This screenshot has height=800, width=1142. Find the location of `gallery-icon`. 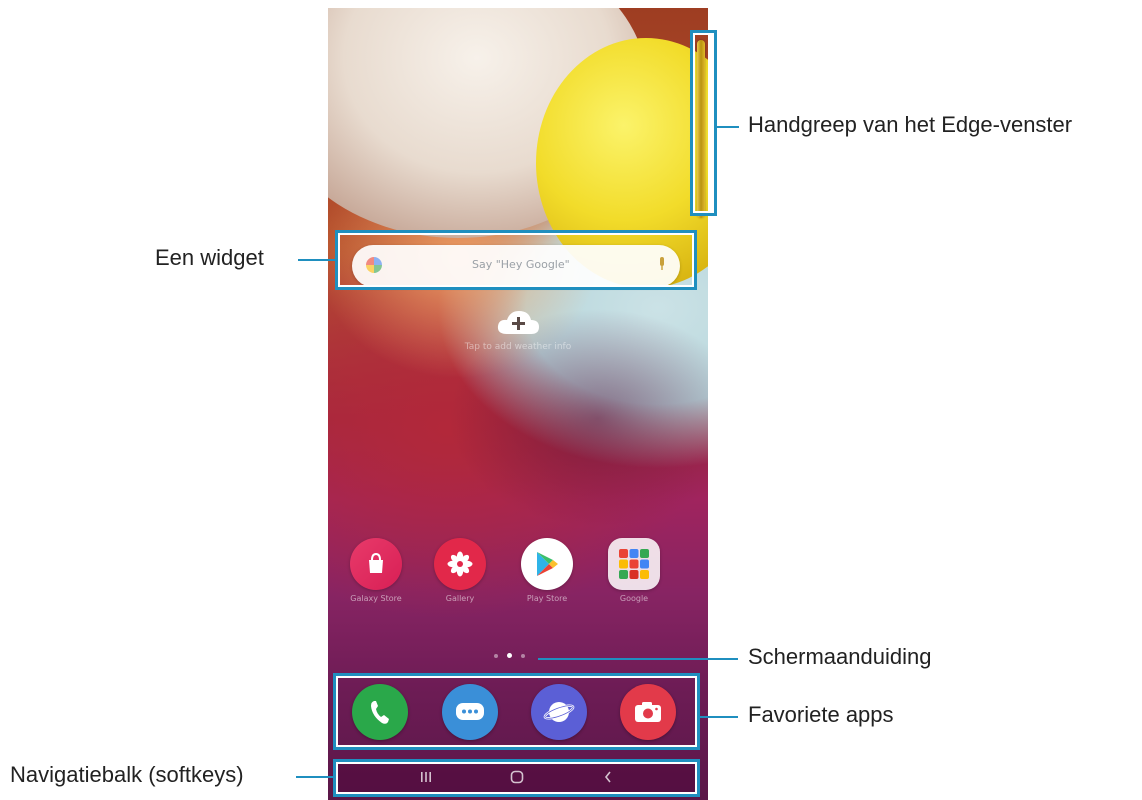

gallery-icon is located at coordinates (460, 564).